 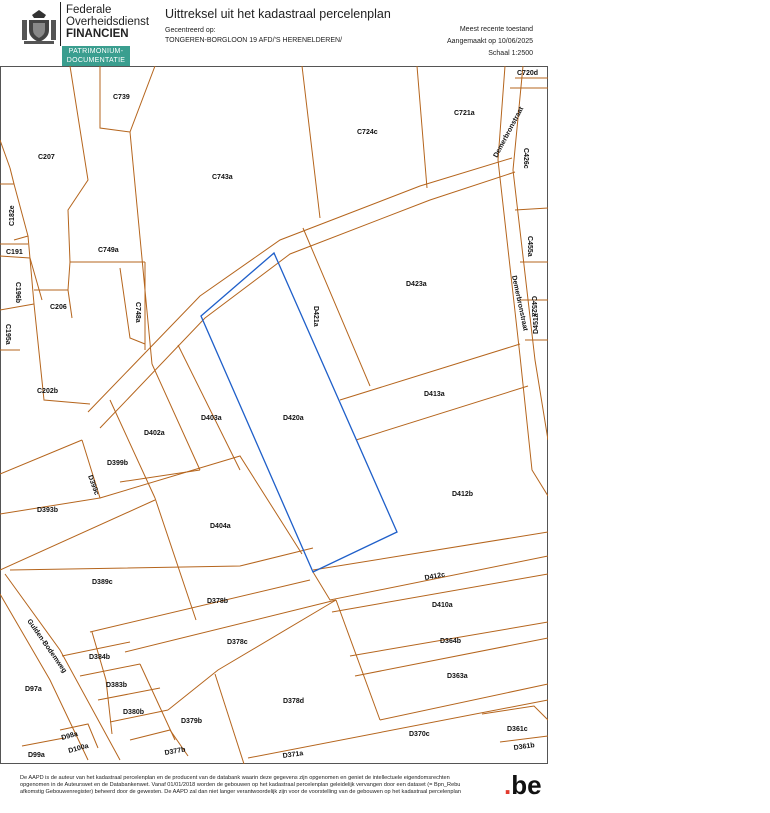 I want to click on parcel-label: D451a, so click(x=536, y=323).